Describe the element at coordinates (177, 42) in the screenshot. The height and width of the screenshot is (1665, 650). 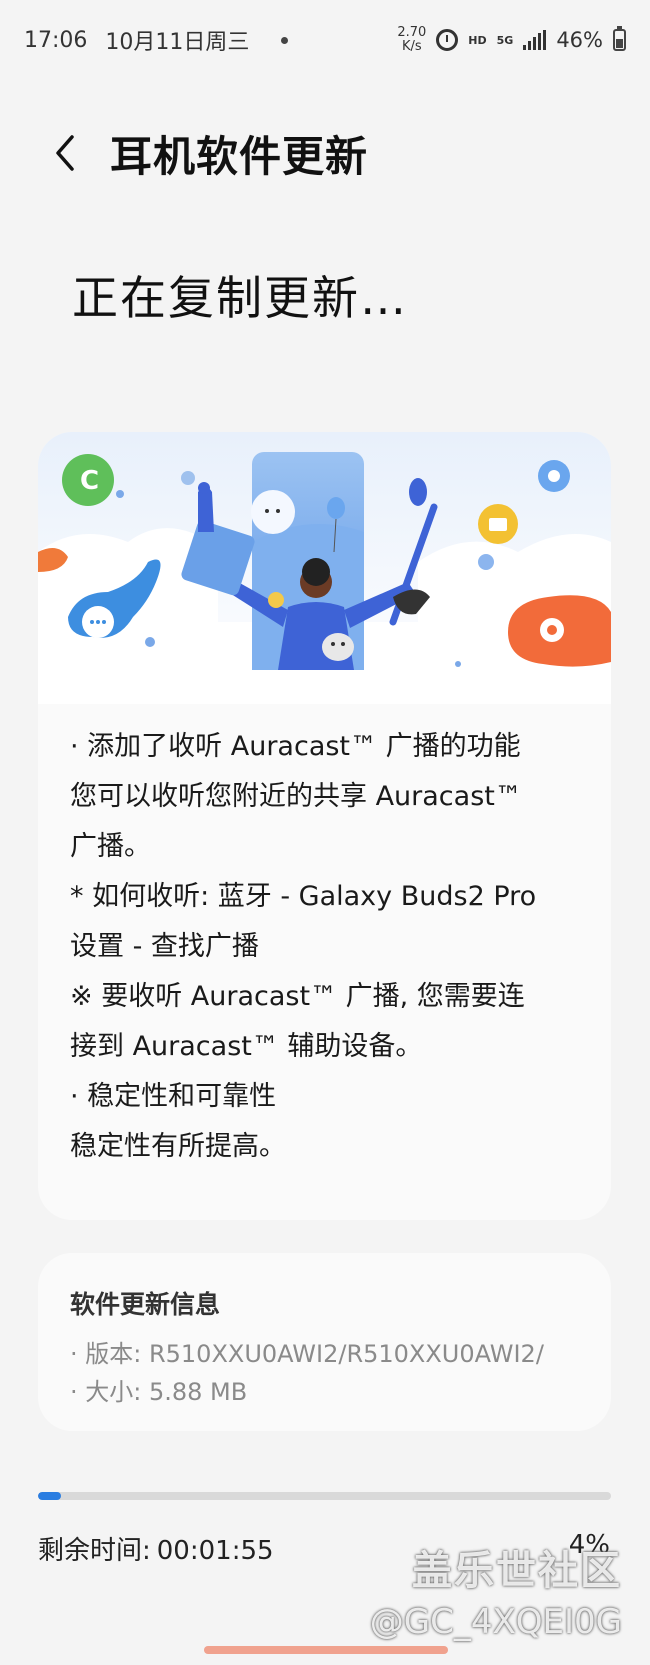
I see `status-date: 10月11日周三` at that location.